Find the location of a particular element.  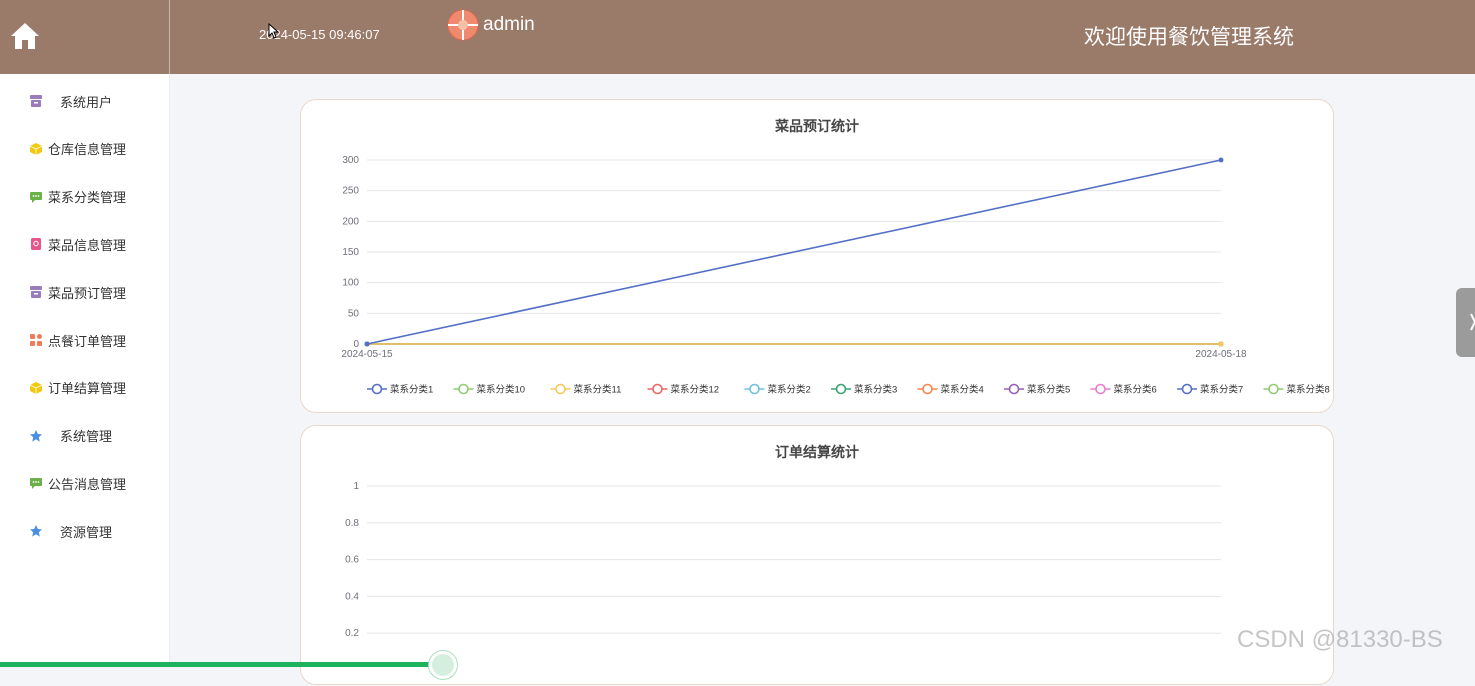

legend-label: 菜系分类1 is located at coordinates (411, 390).